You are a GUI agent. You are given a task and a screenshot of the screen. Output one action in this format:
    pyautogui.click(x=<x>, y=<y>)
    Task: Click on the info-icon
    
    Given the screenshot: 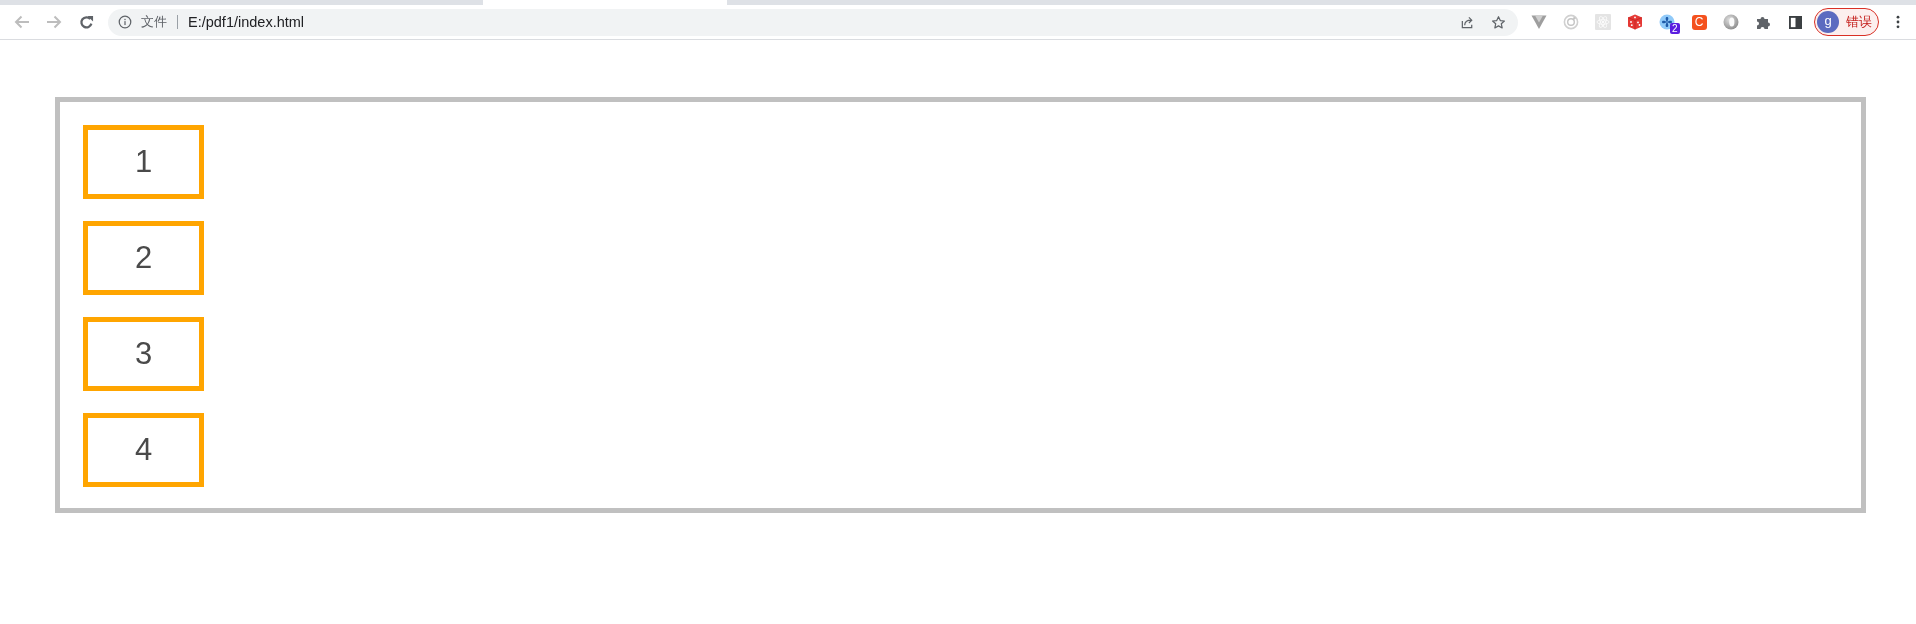 What is the action you would take?
    pyautogui.click(x=125, y=22)
    